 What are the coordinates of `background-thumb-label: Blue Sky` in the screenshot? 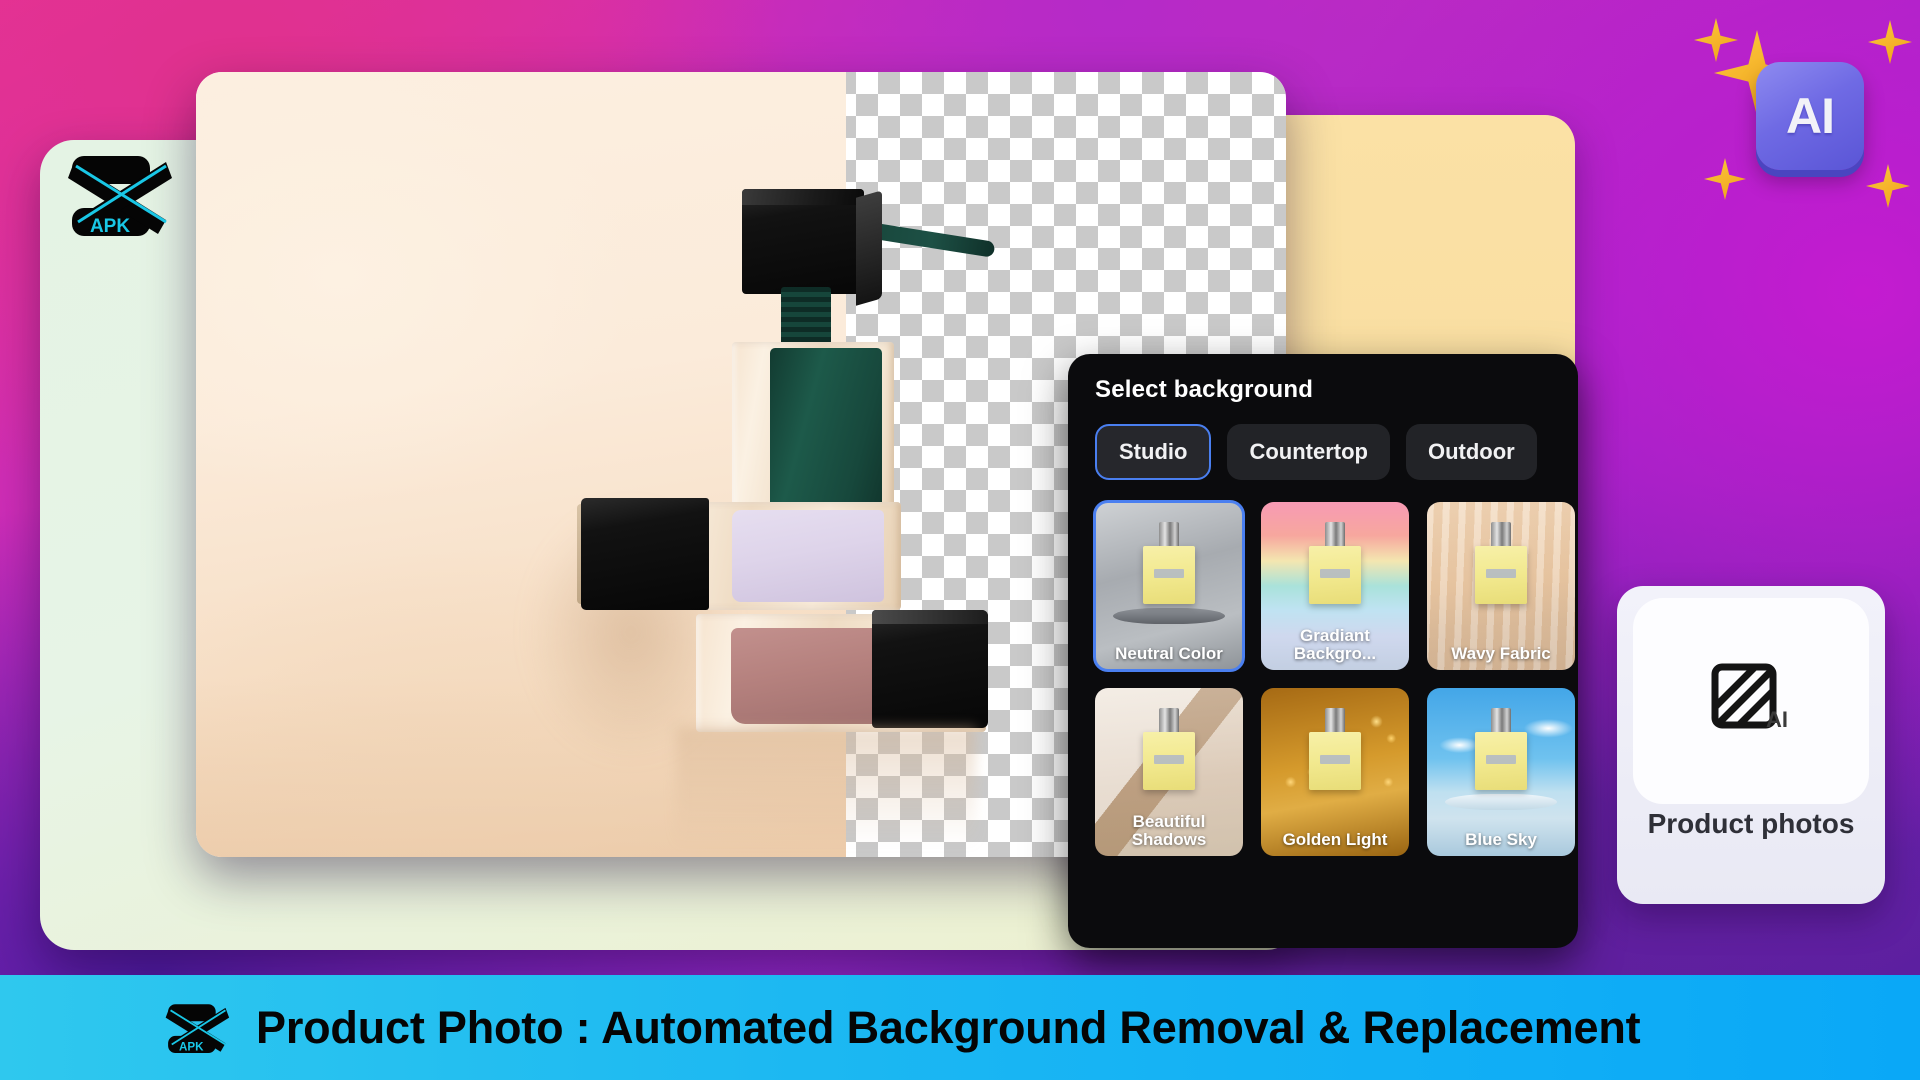 It's located at (1501, 839).